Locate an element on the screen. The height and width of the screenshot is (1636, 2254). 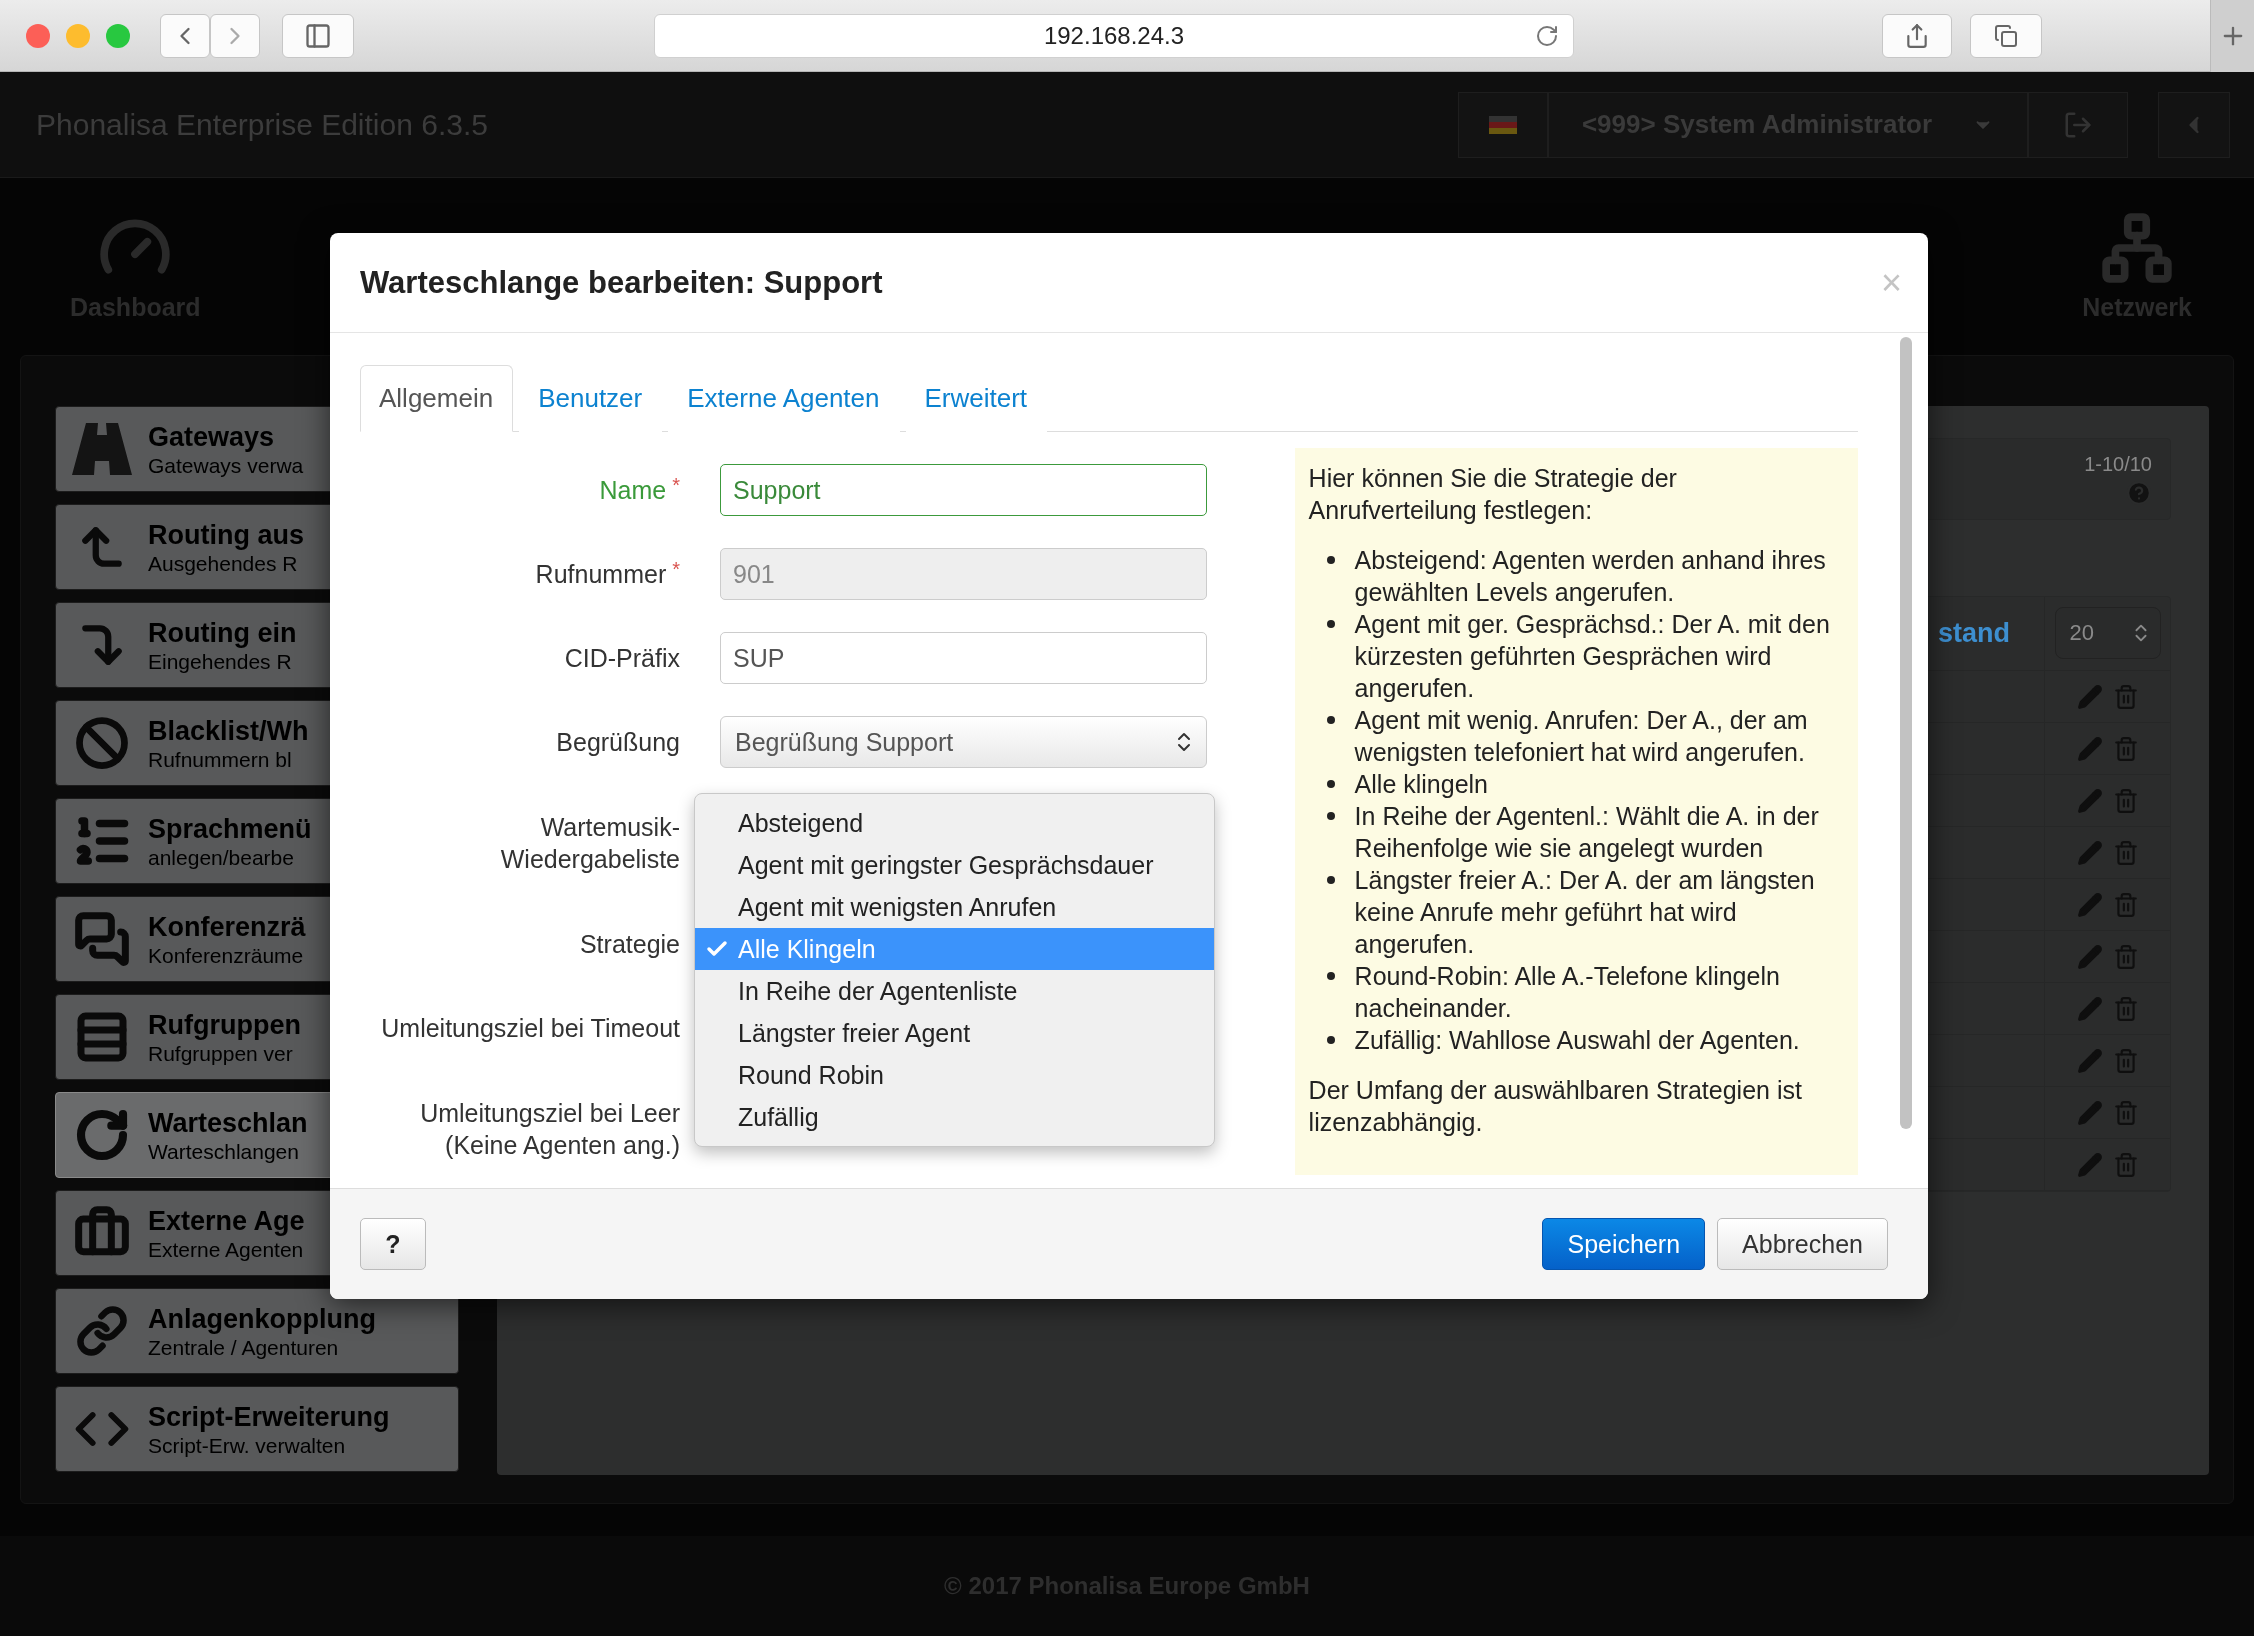
address-field: 192.168.24.3 is located at coordinates (1114, 35).